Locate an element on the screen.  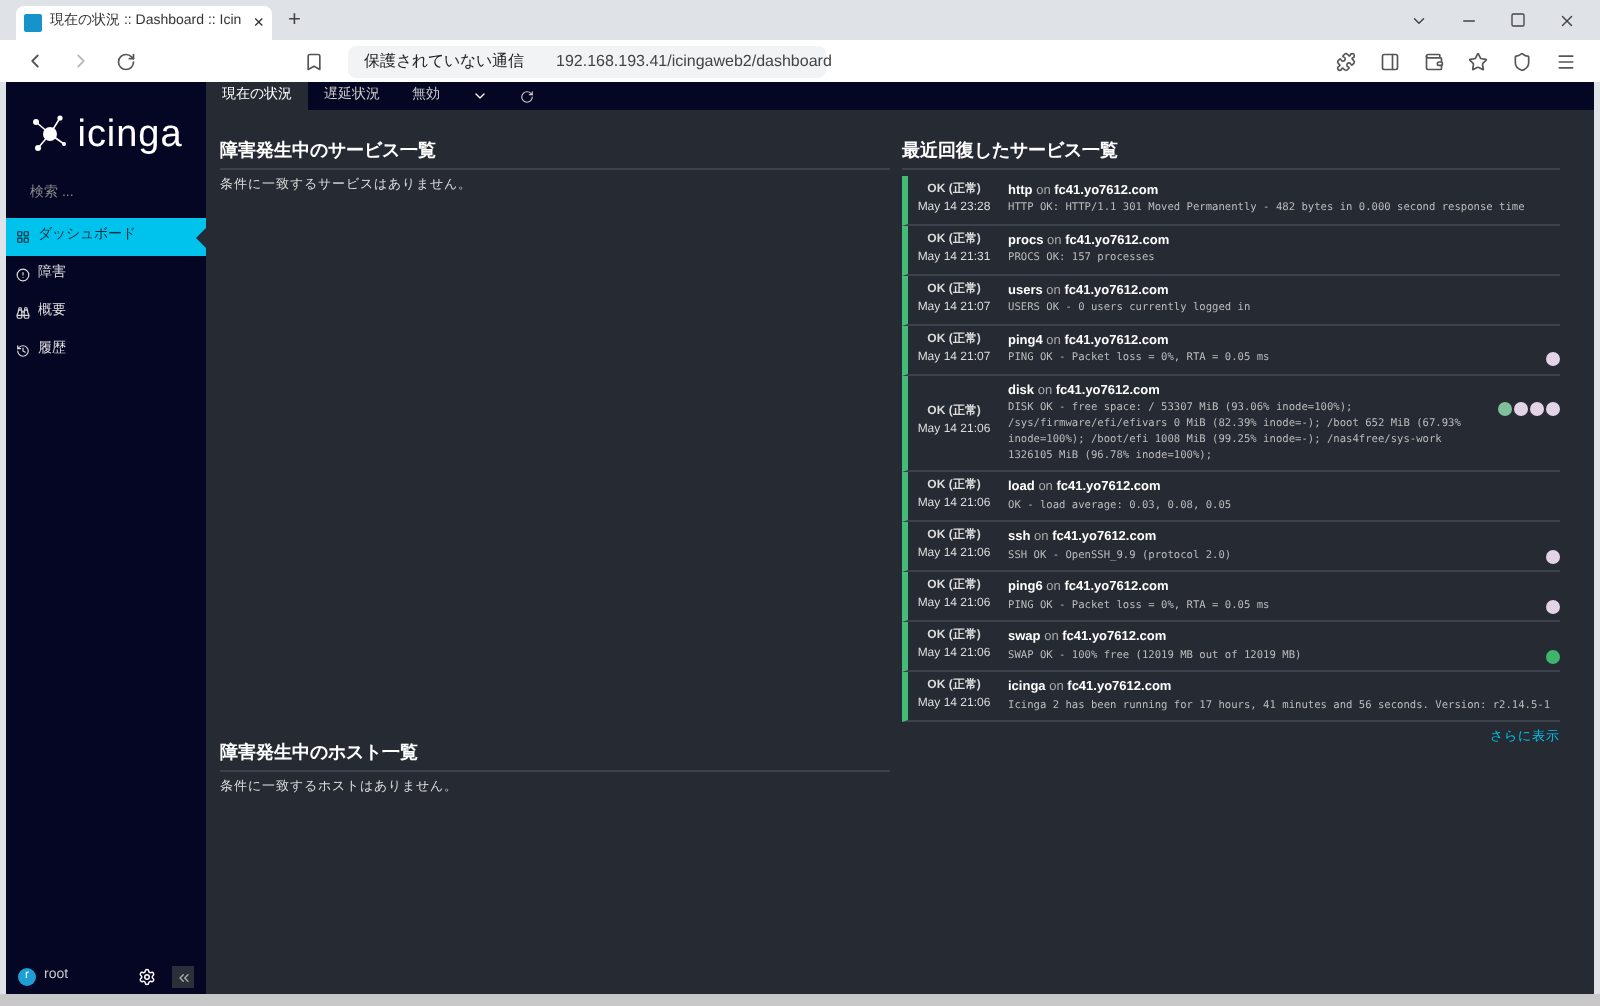
wallet-icon is located at coordinates (1434, 61).